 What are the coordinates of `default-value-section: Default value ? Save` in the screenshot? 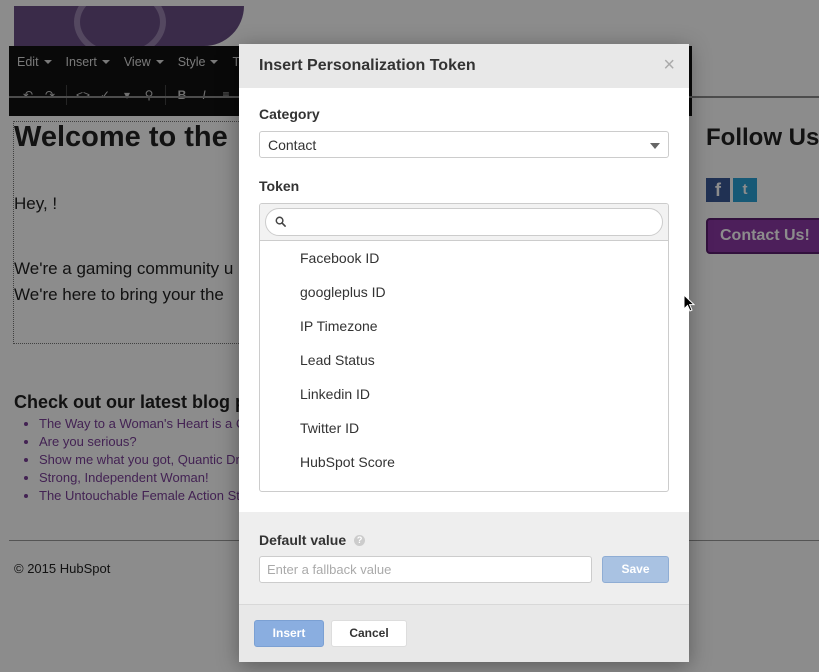 It's located at (464, 558).